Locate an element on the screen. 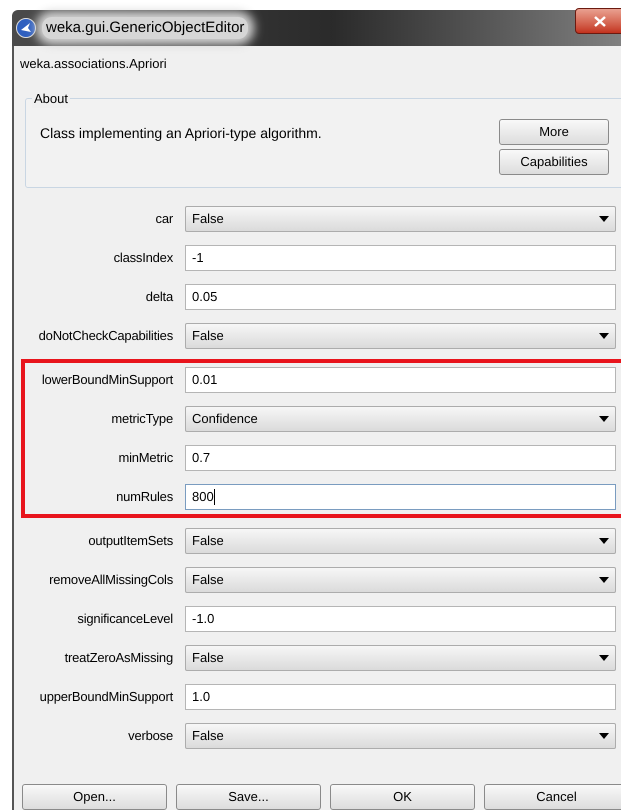 This screenshot has height=810, width=621. close-button is located at coordinates (598, 21).